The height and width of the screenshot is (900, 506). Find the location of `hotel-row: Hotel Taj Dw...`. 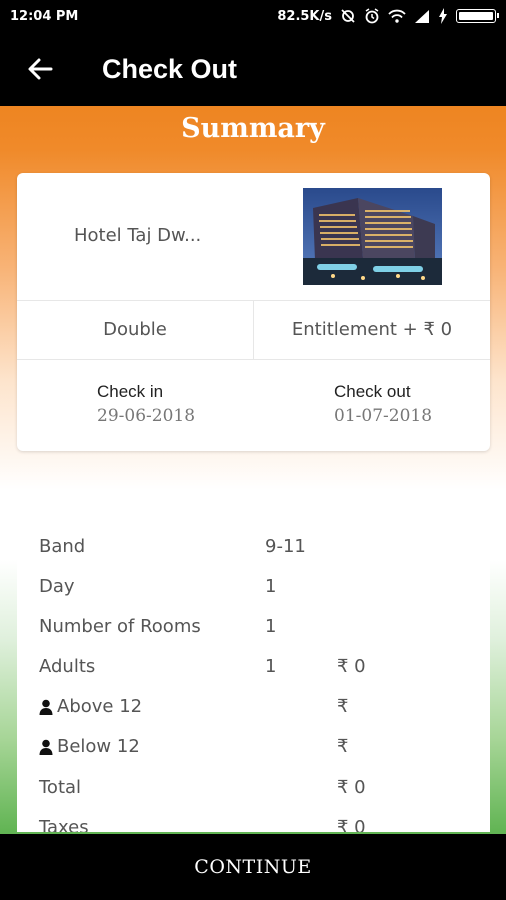

hotel-row: Hotel Taj Dw... is located at coordinates (253, 237).